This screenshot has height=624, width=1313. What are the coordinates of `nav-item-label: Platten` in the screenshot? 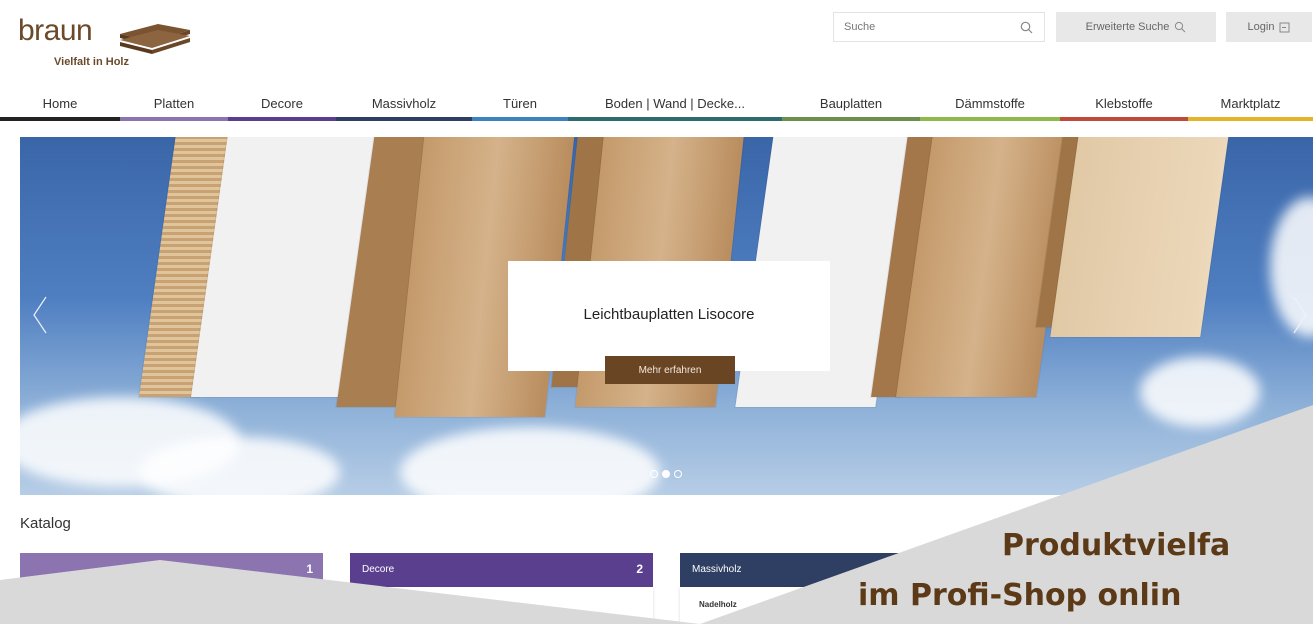 It's located at (174, 103).